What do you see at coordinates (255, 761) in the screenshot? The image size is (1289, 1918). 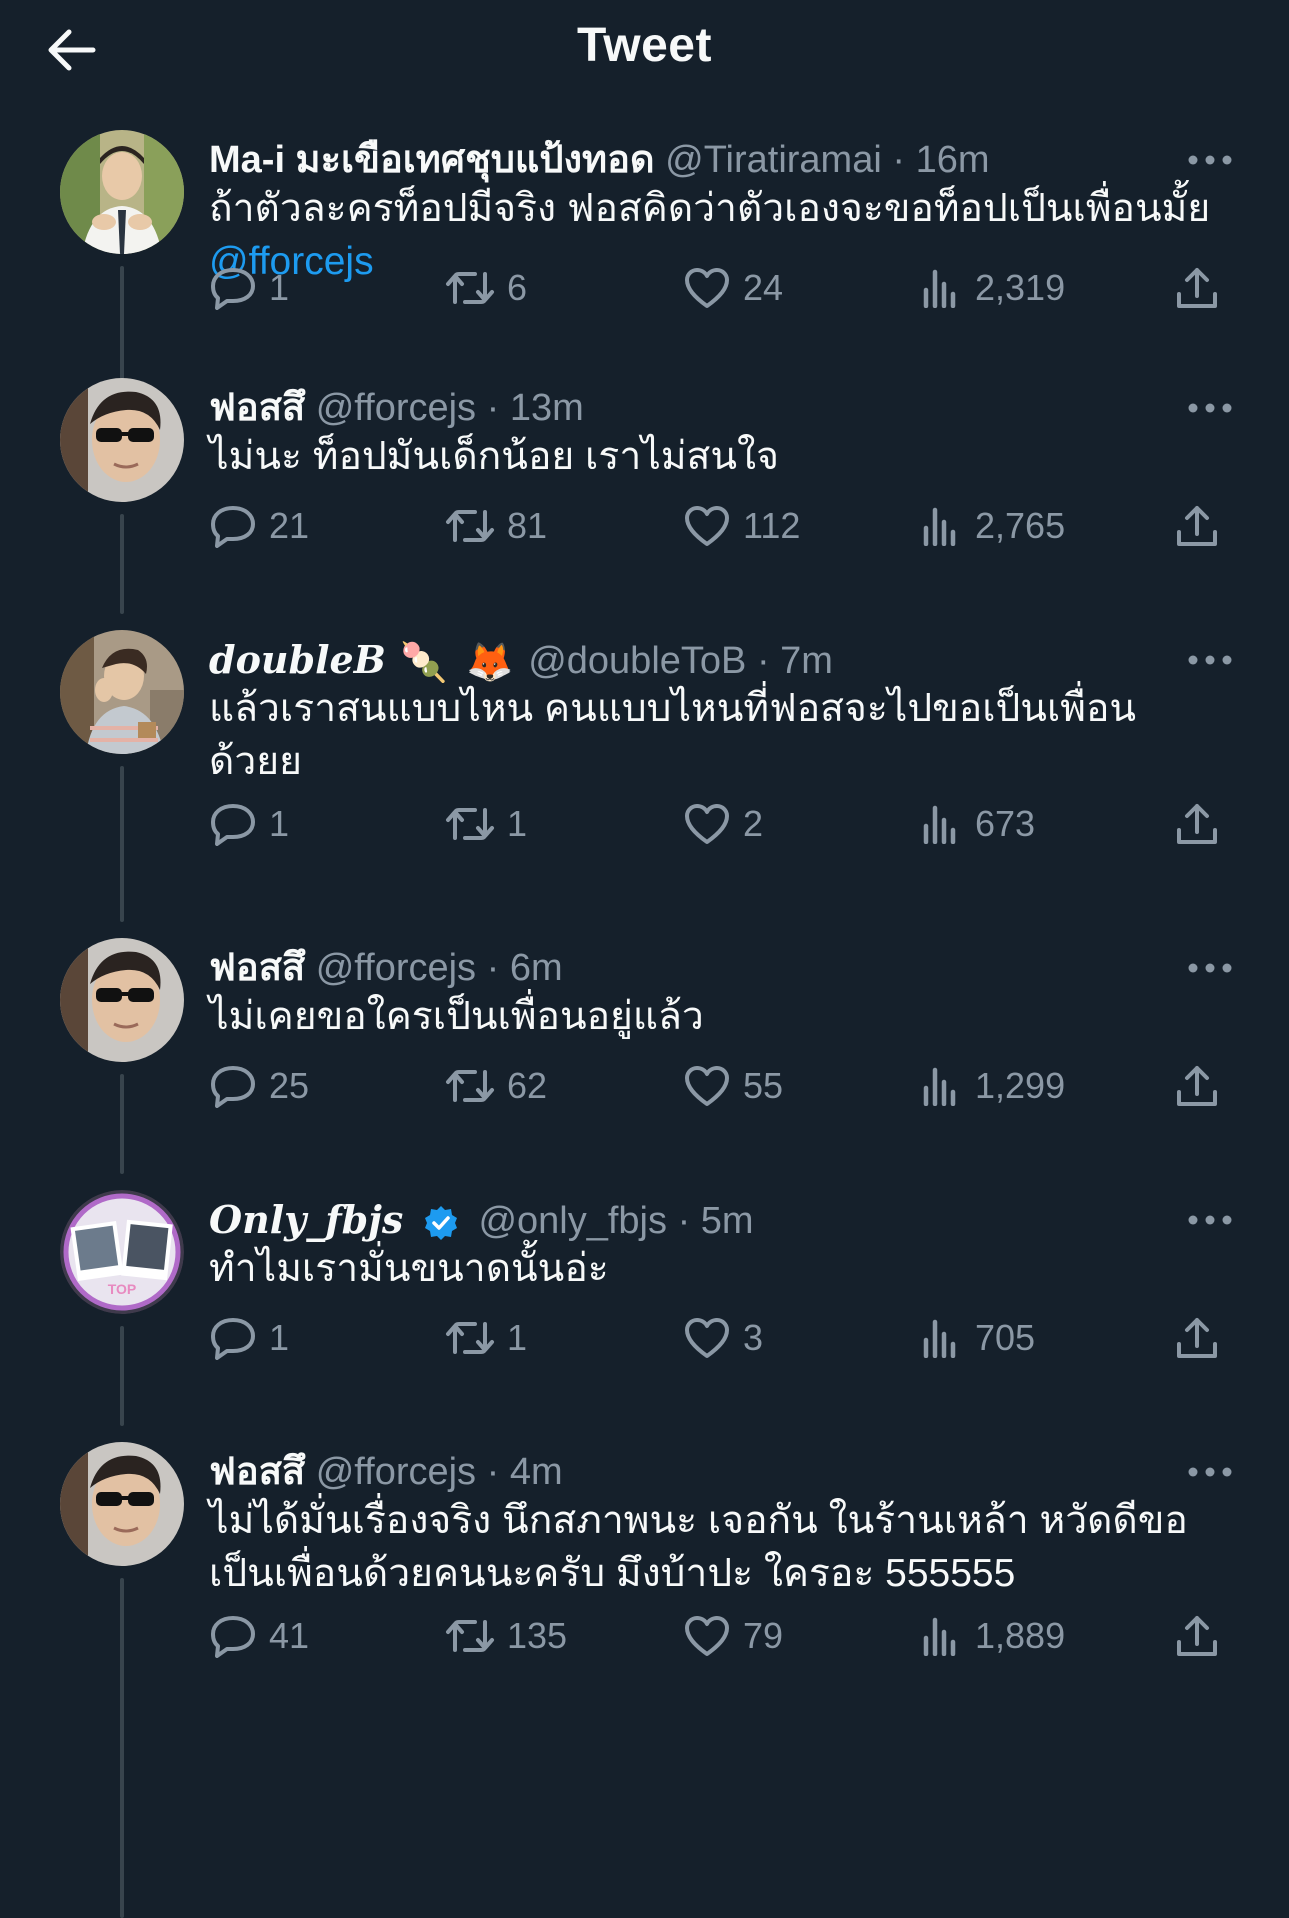 I see `tweet-text-line: ด้วยย` at bounding box center [255, 761].